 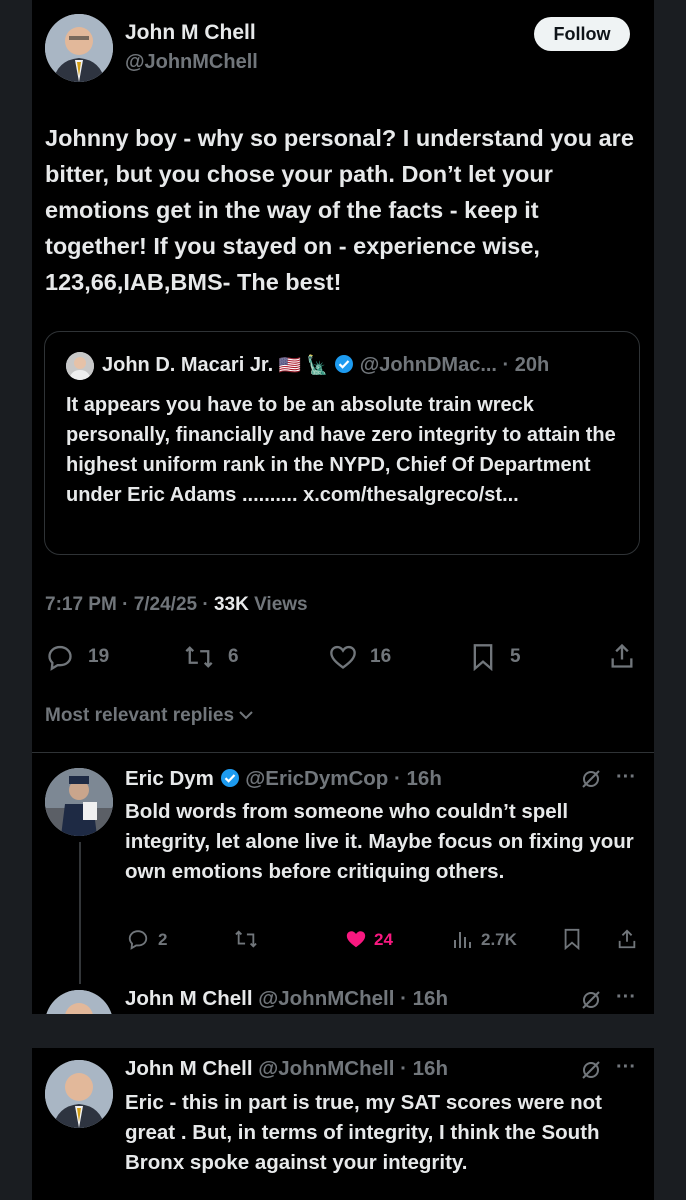 I want to click on views-count: 2.7K, so click(x=499, y=939).